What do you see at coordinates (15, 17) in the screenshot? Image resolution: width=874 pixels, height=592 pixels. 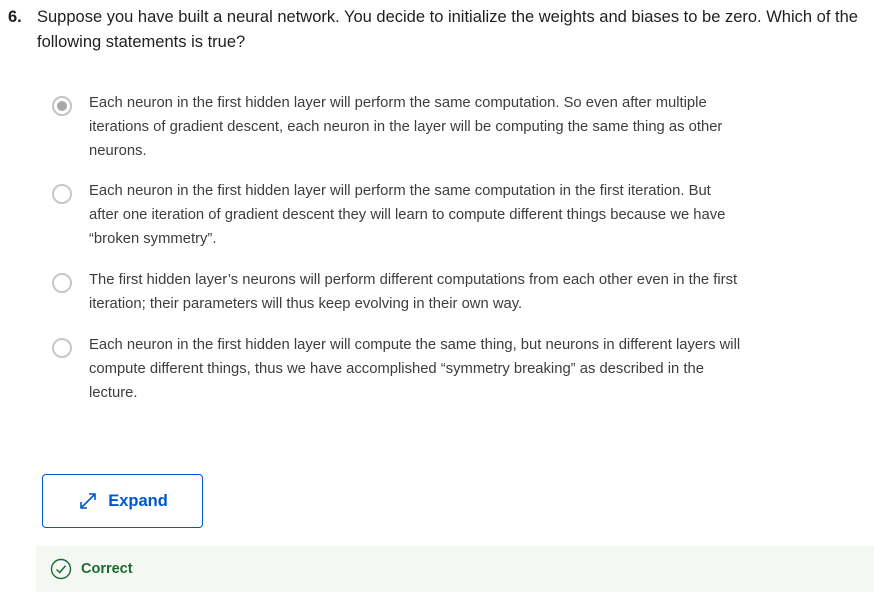 I see `question-number: 6.` at bounding box center [15, 17].